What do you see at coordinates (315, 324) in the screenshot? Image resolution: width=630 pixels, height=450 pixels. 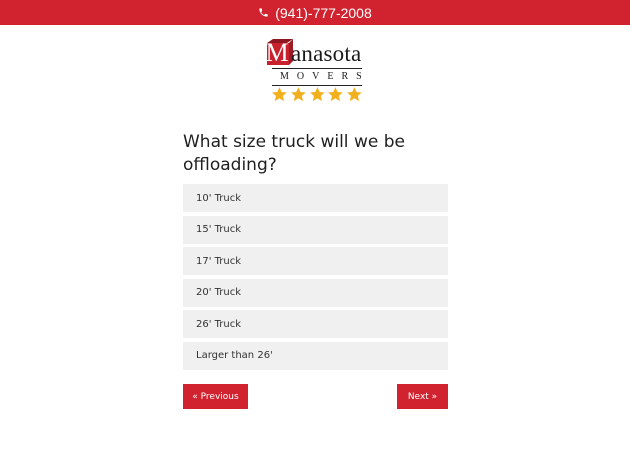 I see `option-26ft-truck: 26' Truck` at bounding box center [315, 324].